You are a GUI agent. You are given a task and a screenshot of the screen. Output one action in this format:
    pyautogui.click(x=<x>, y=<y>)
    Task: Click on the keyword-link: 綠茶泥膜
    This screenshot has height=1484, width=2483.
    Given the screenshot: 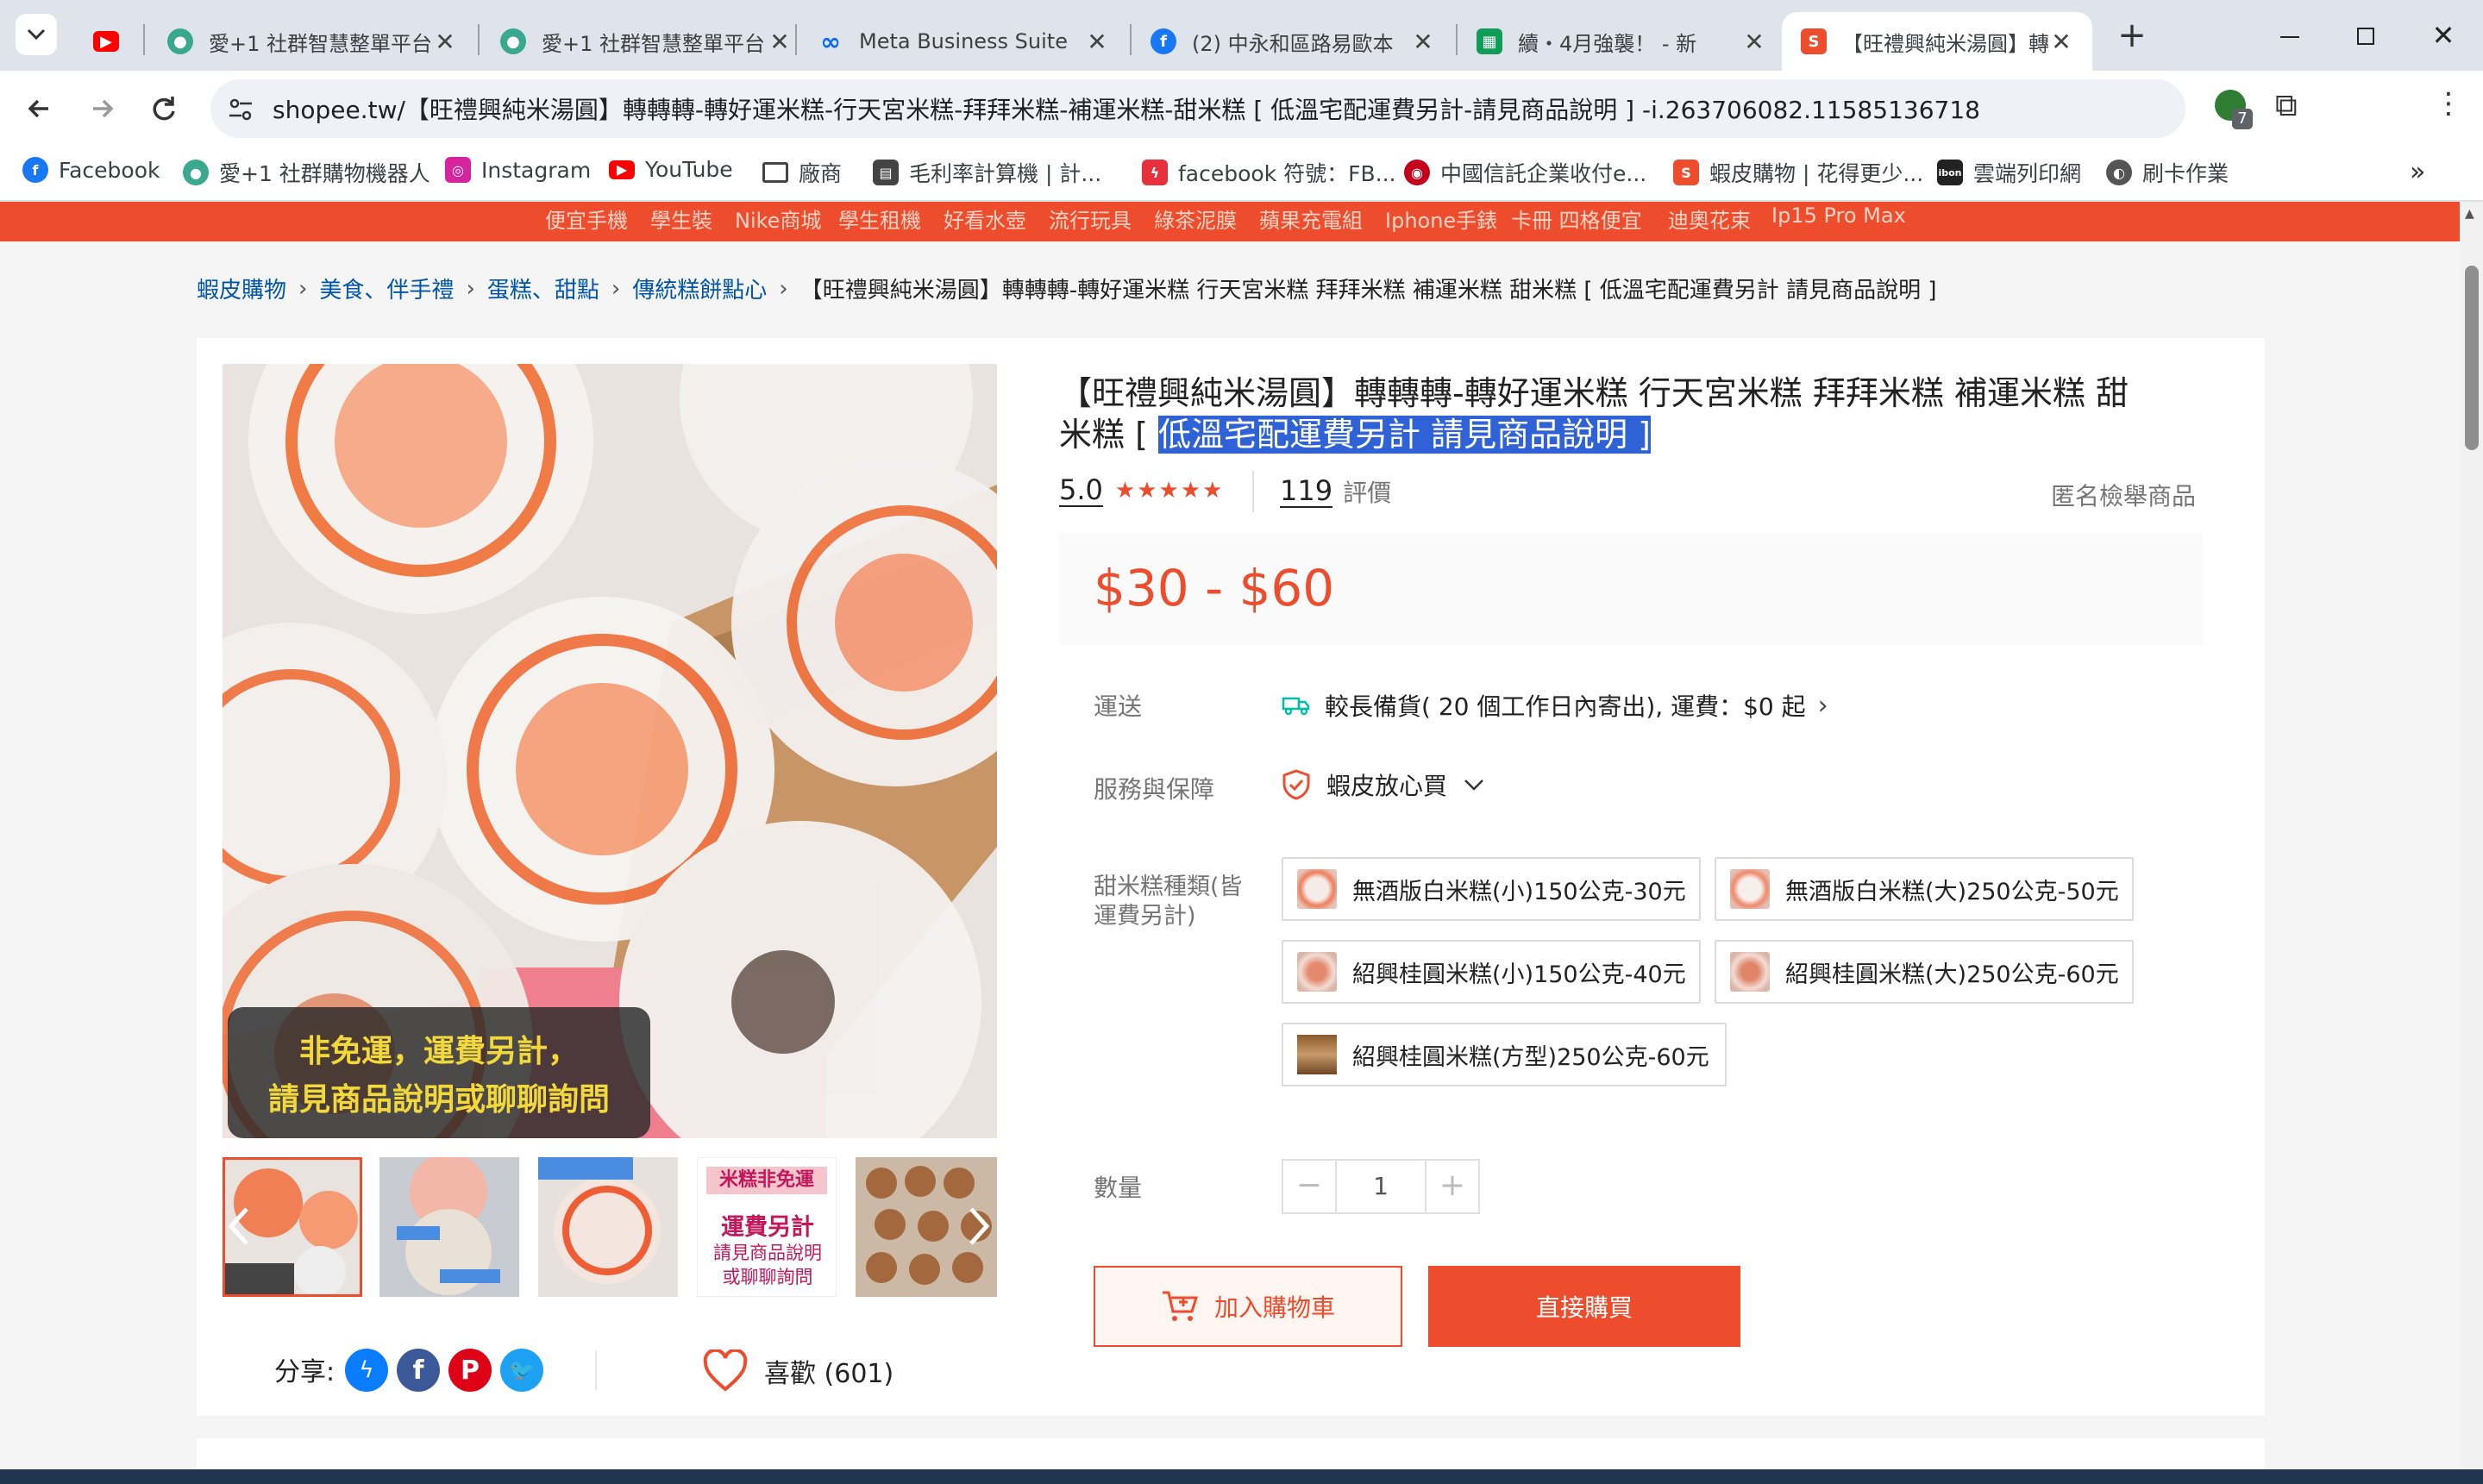 What is the action you would take?
    pyautogui.click(x=1195, y=219)
    